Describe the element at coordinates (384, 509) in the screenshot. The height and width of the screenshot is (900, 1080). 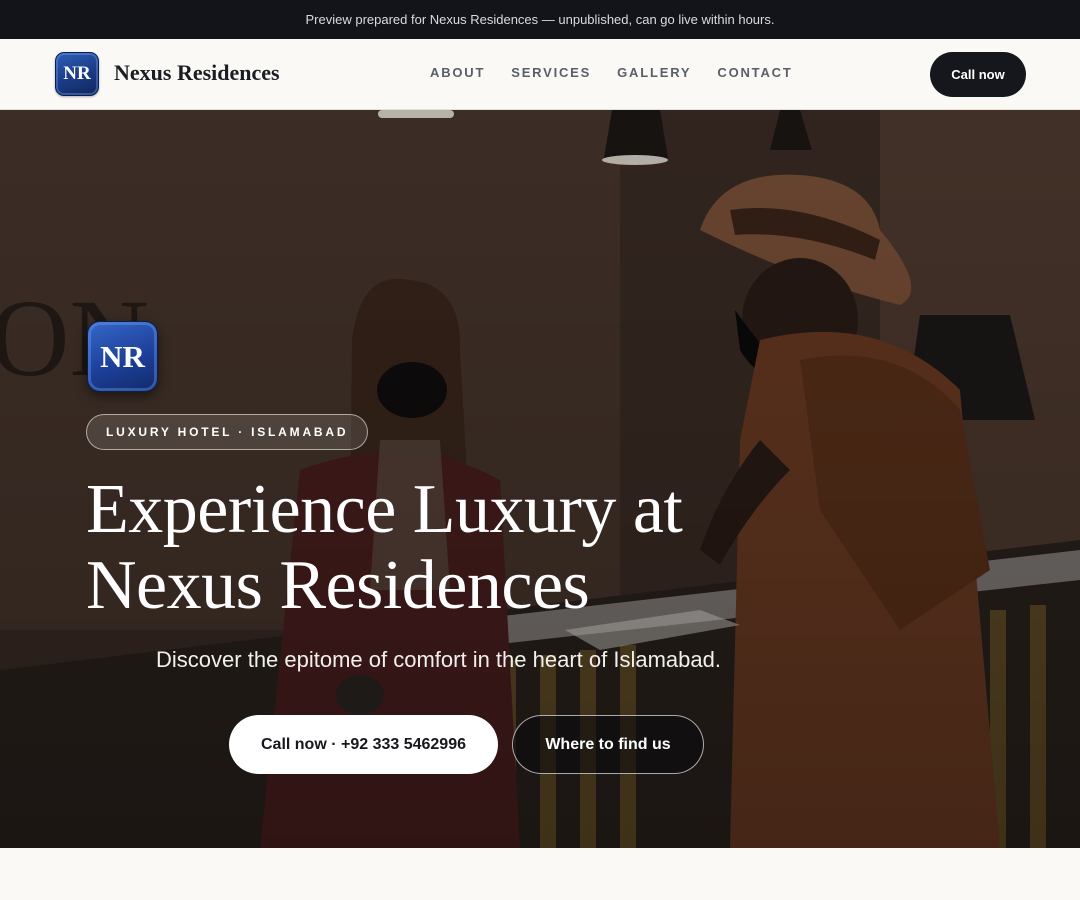
I see `hero-title-line-1: Experience Luxury at` at that location.